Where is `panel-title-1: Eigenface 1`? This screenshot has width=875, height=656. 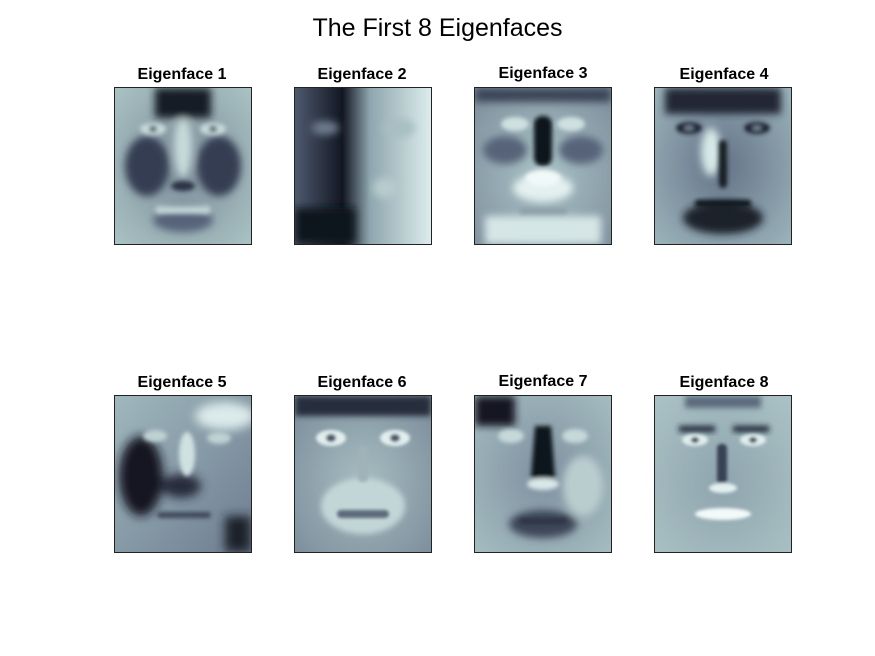
panel-title-1: Eigenface 1 is located at coordinates (182, 74).